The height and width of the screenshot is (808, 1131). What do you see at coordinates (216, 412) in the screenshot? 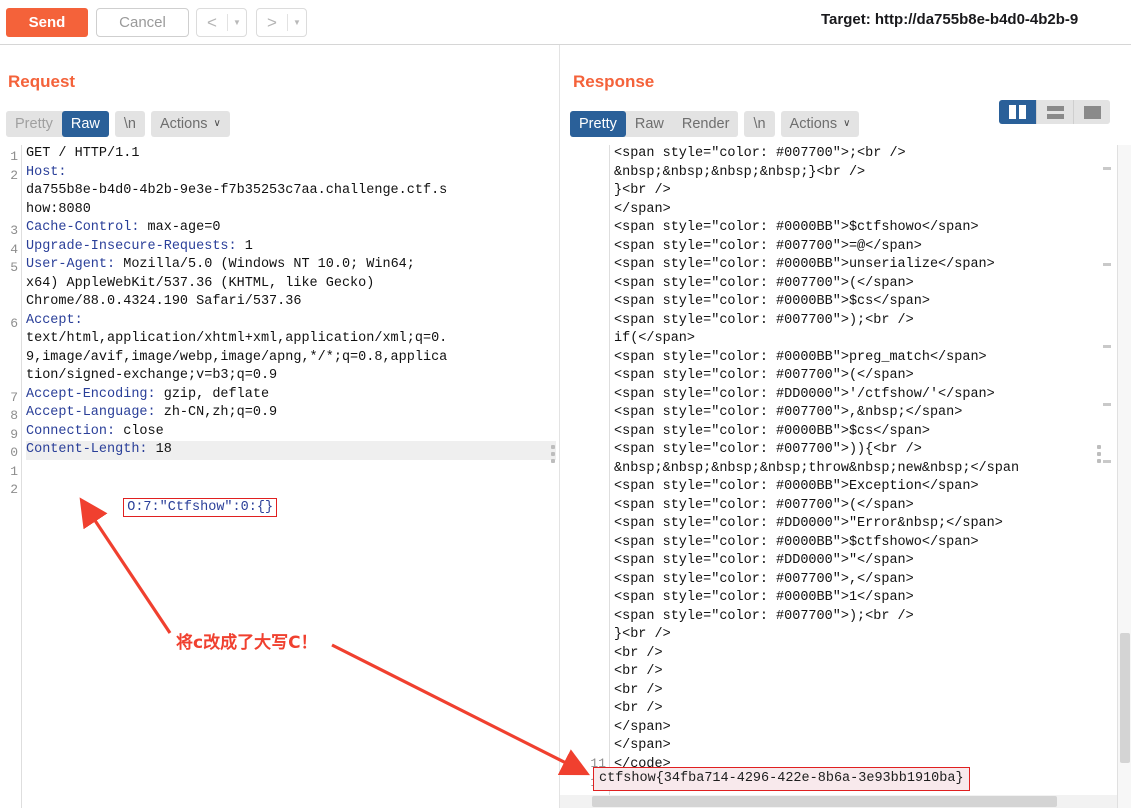
I see `header-value: zh-CN,zh;q=0.9` at bounding box center [216, 412].